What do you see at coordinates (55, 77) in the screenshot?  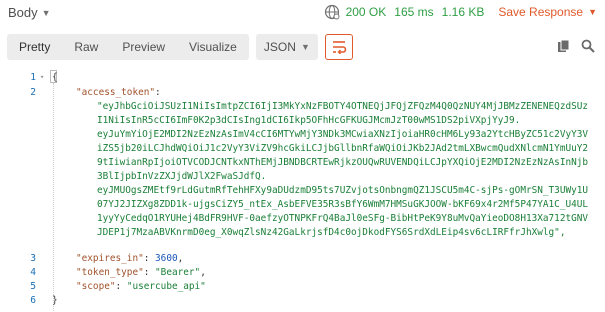 I see `open-brace: {` at bounding box center [55, 77].